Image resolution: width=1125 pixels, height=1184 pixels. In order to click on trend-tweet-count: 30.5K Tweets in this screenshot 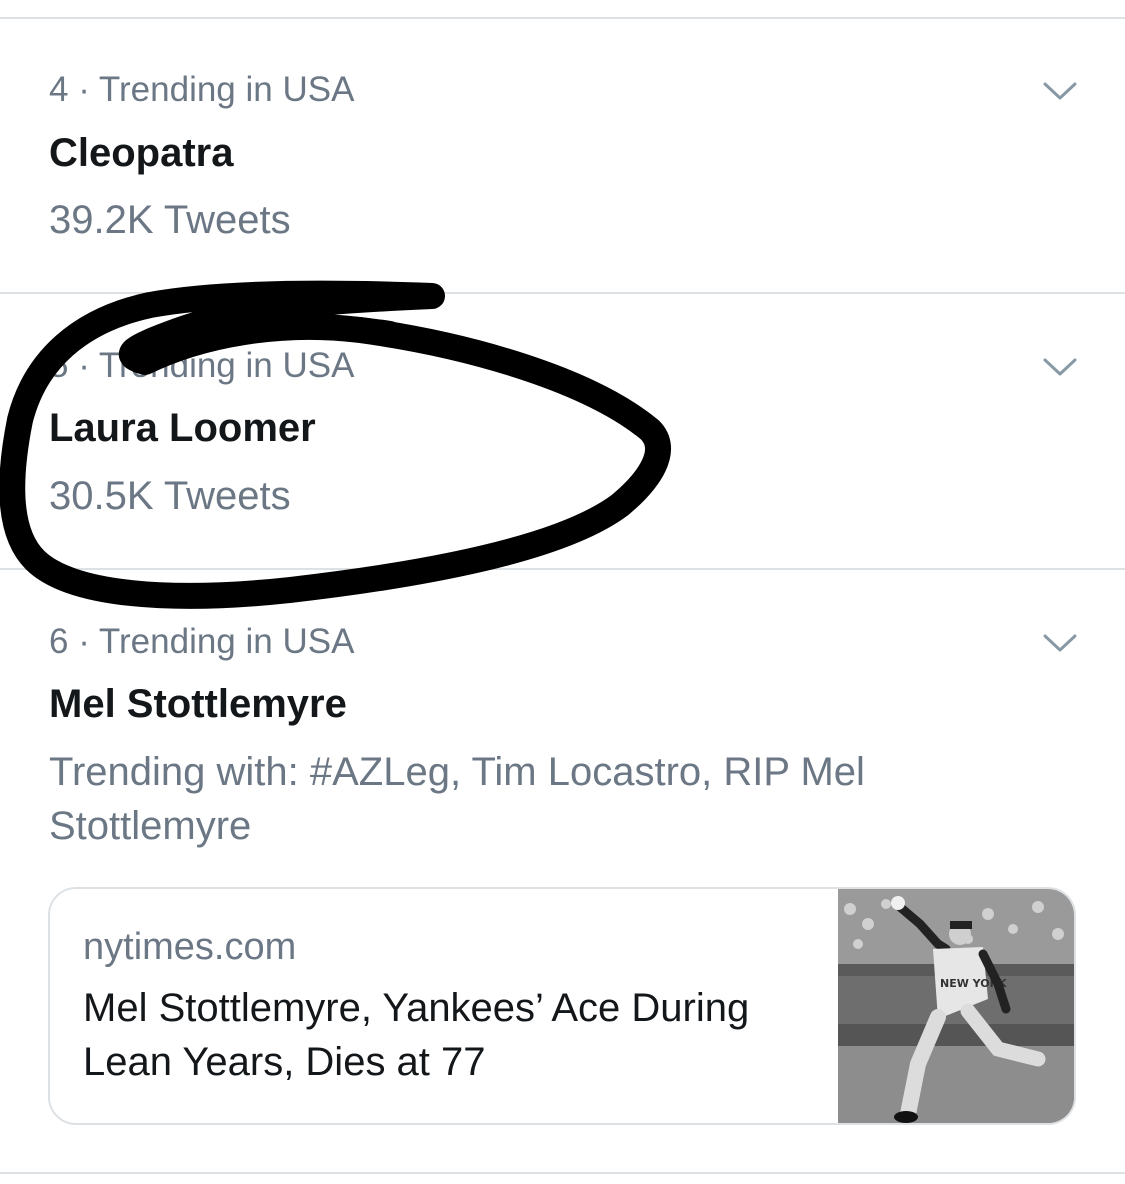, I will do `click(170, 496)`.